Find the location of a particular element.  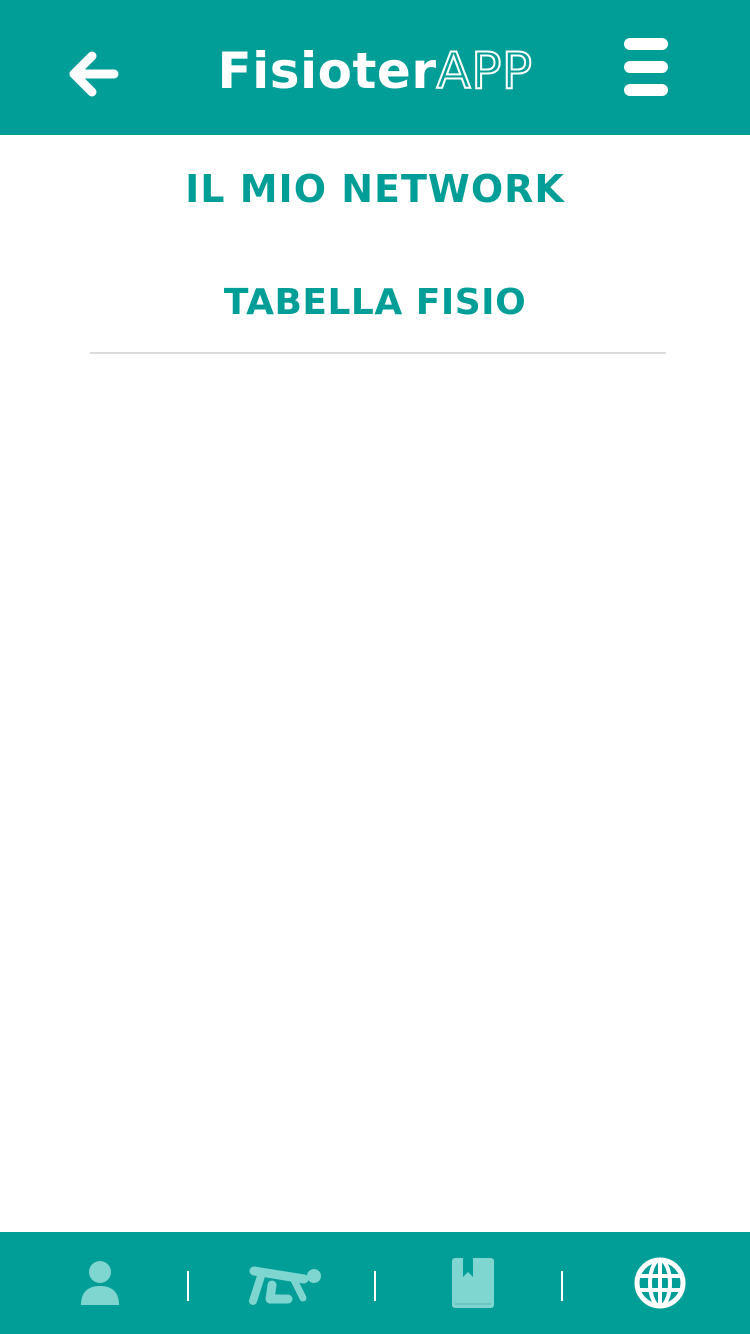

nav-item-exercises is located at coordinates (286, 1283).